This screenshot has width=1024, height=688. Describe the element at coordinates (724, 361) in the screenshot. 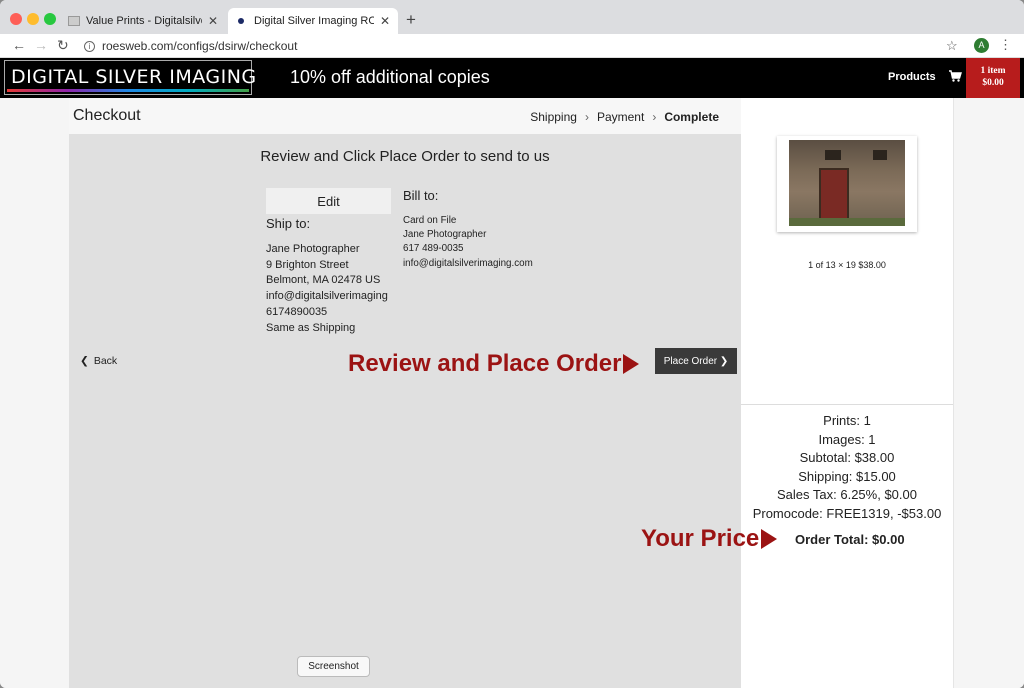

I see `chevron-right-icon: ❯` at that location.